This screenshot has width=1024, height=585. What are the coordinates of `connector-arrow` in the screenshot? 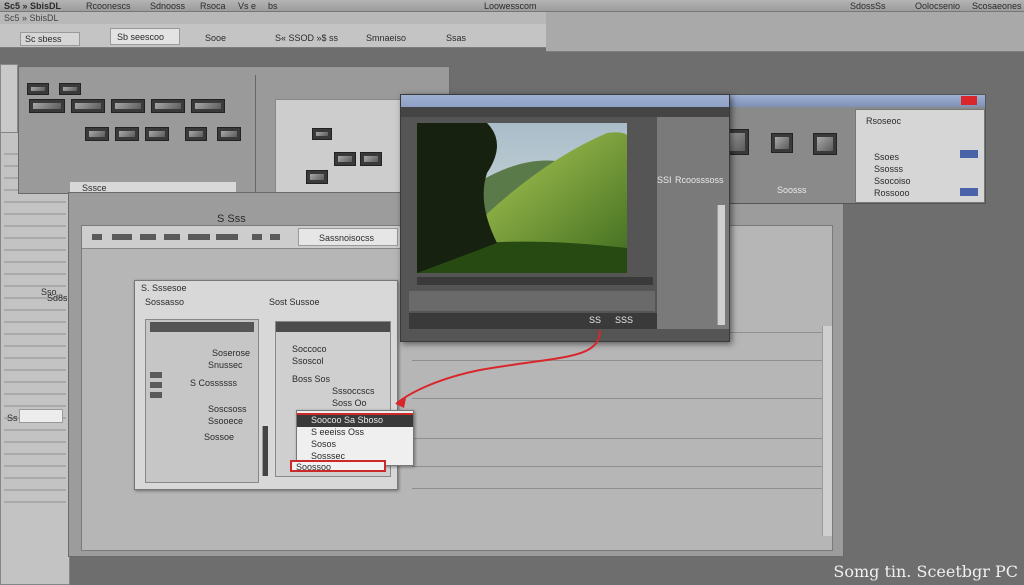 It's located at (498, 368).